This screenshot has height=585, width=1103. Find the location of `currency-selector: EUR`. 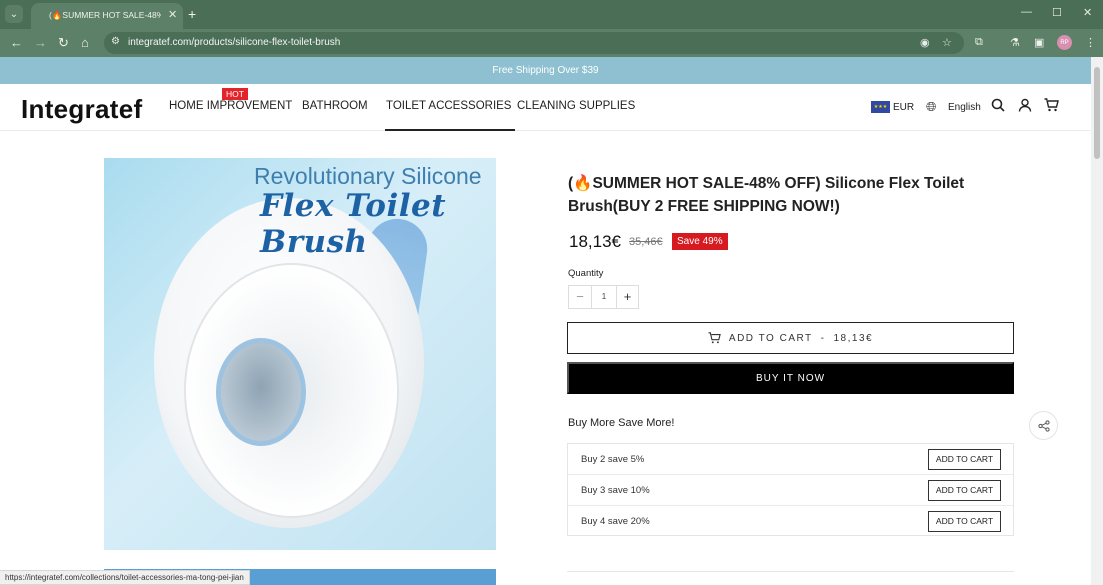

currency-selector: EUR is located at coordinates (903, 107).